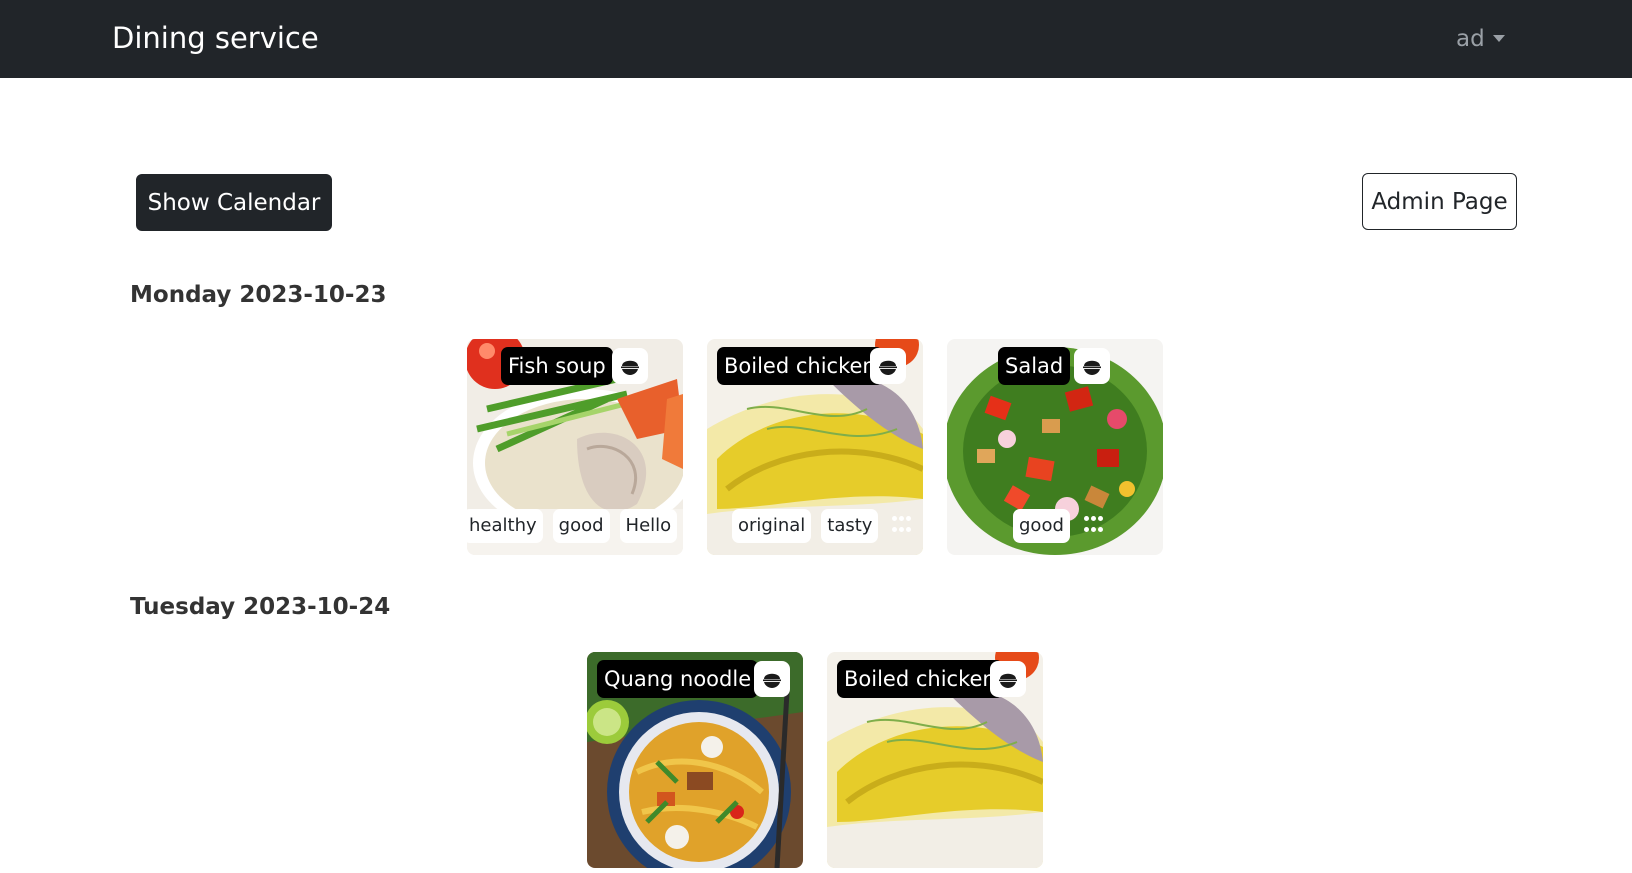 The width and height of the screenshot is (1632, 873). Describe the element at coordinates (772, 526) in the screenshot. I see `tag-chip: original` at that location.